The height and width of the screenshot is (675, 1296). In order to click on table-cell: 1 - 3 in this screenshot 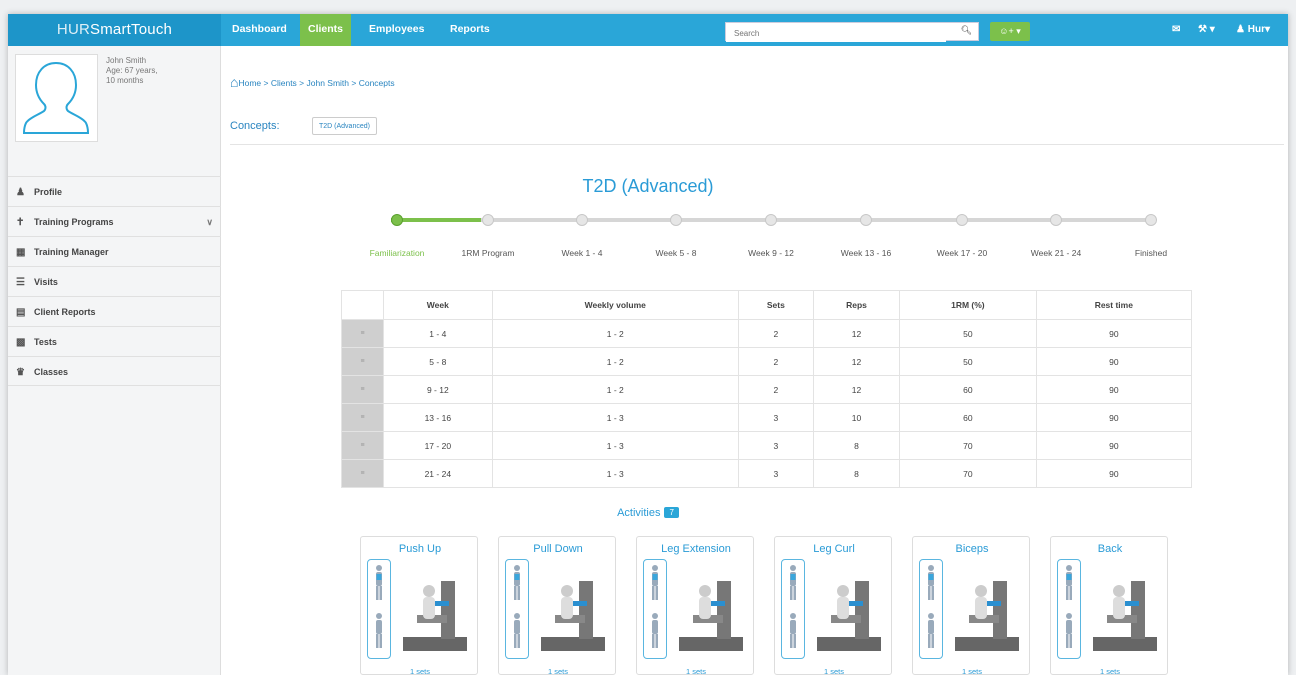, I will do `click(615, 417)`.